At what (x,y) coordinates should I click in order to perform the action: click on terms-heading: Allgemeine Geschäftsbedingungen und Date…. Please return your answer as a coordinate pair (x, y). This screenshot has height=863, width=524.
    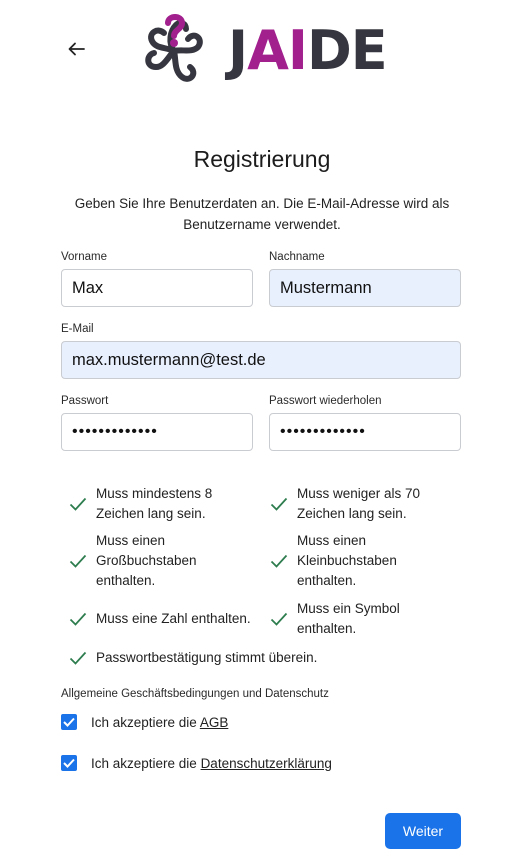
    Looking at the image, I should click on (195, 694).